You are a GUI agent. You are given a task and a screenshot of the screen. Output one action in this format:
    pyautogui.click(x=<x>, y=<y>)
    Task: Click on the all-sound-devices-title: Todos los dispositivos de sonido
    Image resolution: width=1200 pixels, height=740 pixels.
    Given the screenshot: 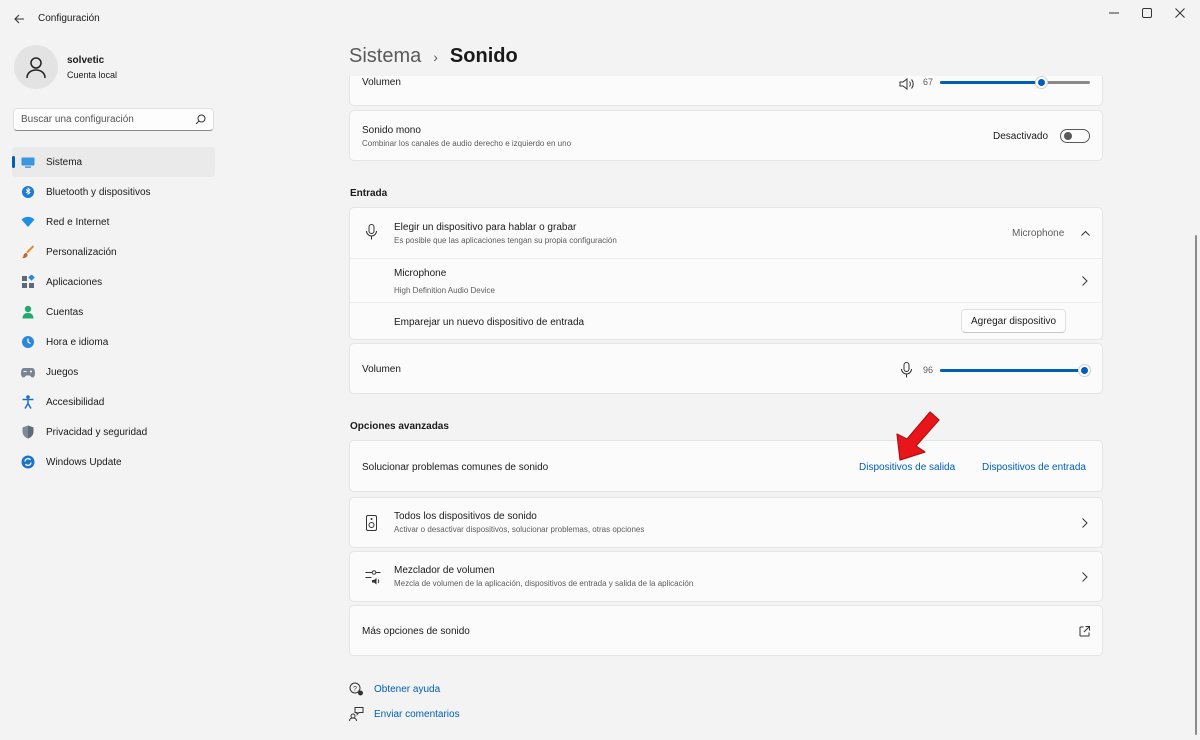 What is the action you would take?
    pyautogui.click(x=465, y=516)
    